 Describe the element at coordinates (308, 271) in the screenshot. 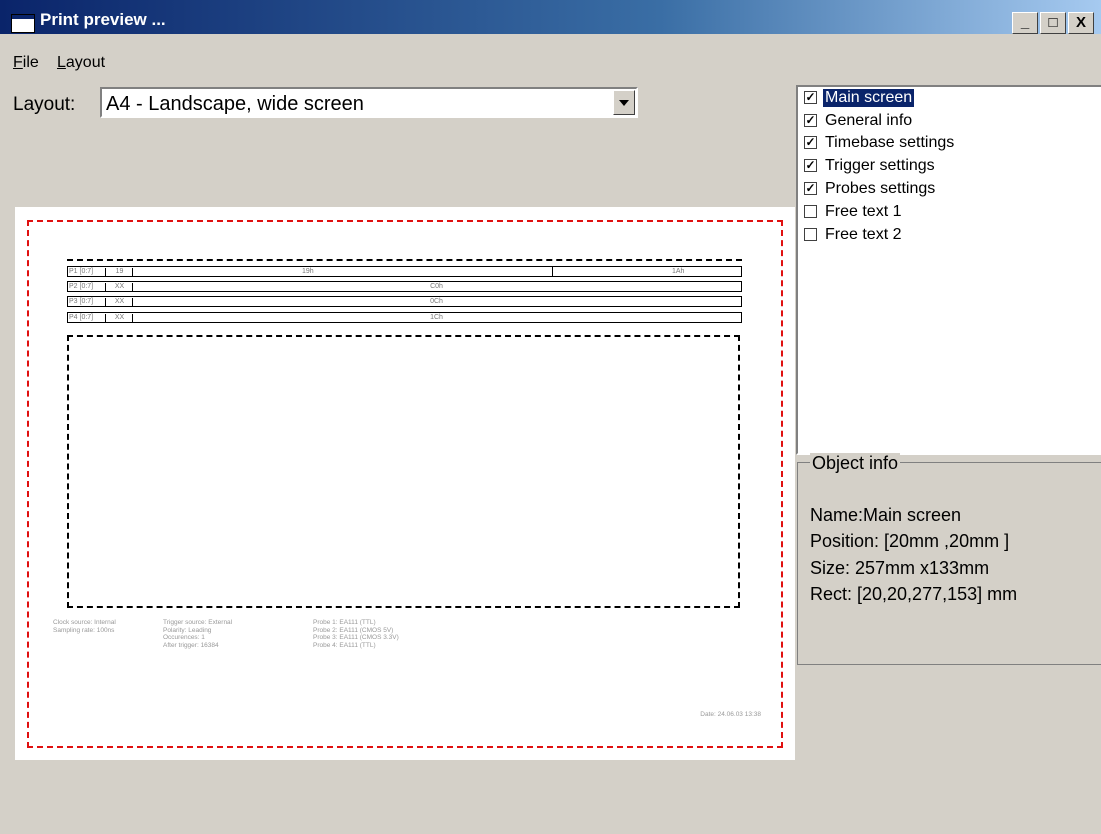

I see `waveform-value: 19h` at that location.